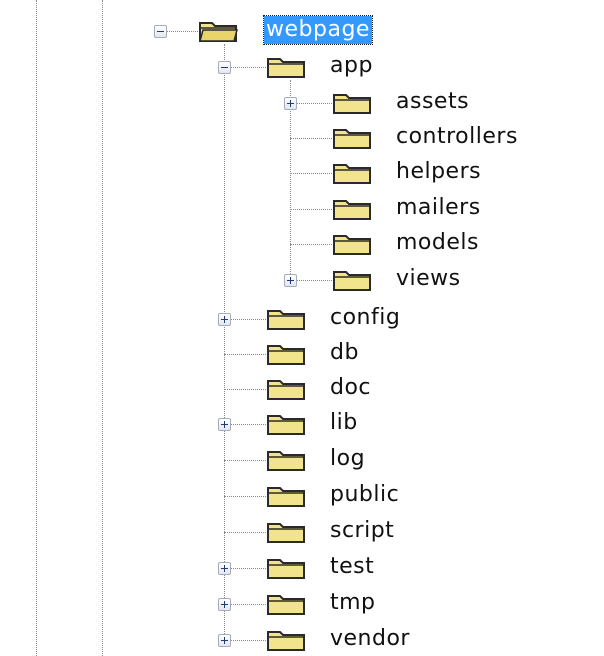 The height and width of the screenshot is (656, 604). I want to click on tree-node-models: models, so click(437, 243).